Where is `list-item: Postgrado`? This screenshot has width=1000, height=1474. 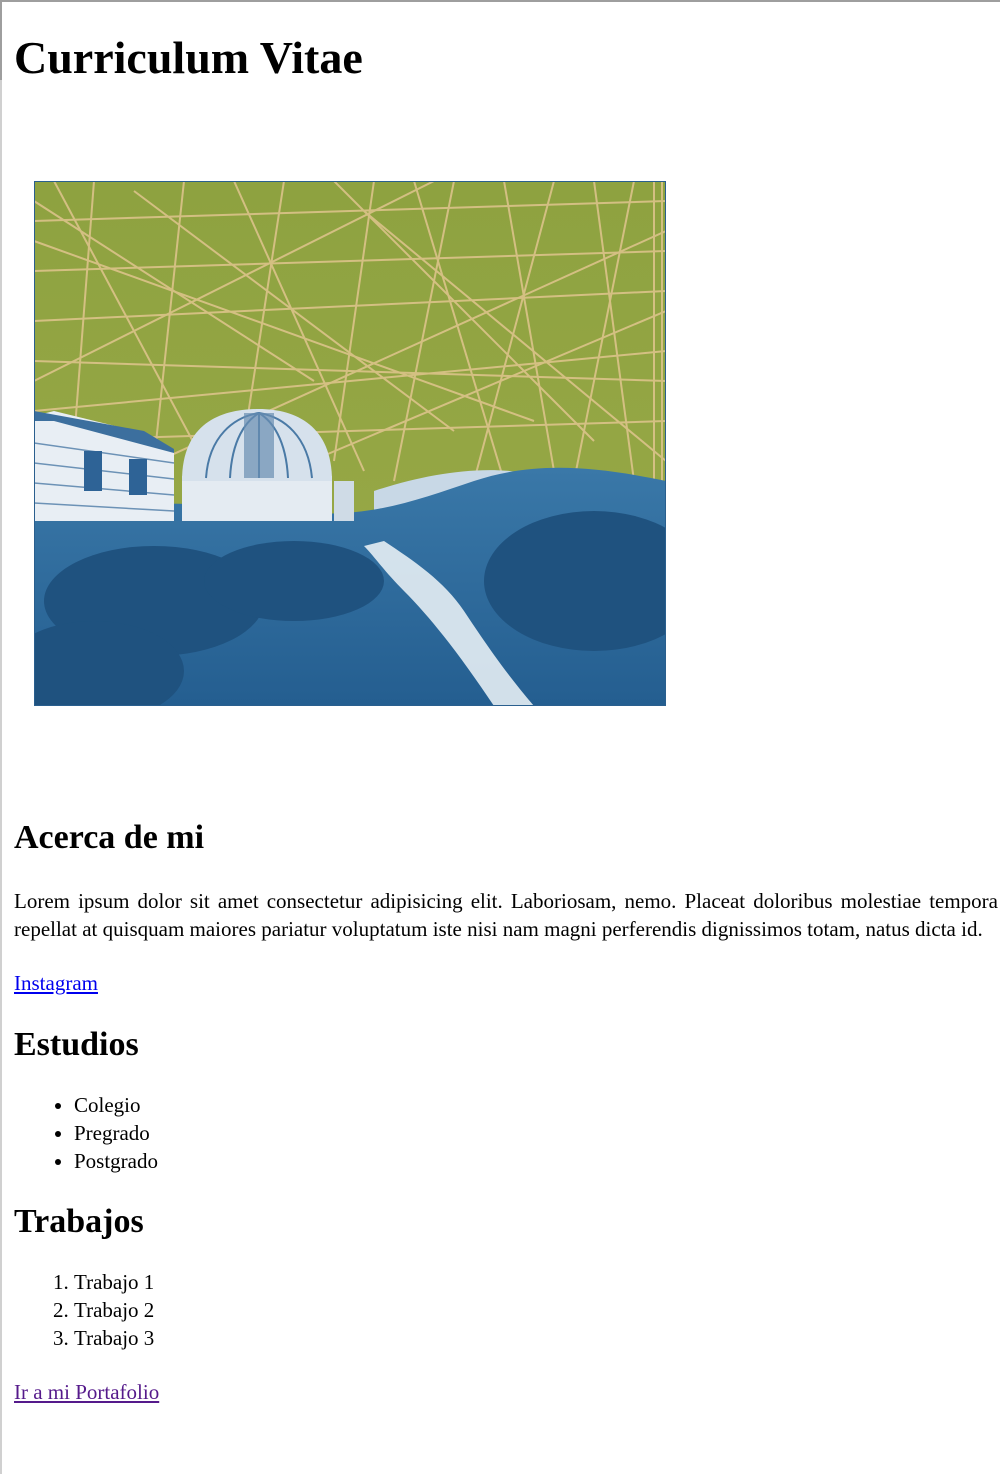 list-item: Postgrado is located at coordinates (536, 1161).